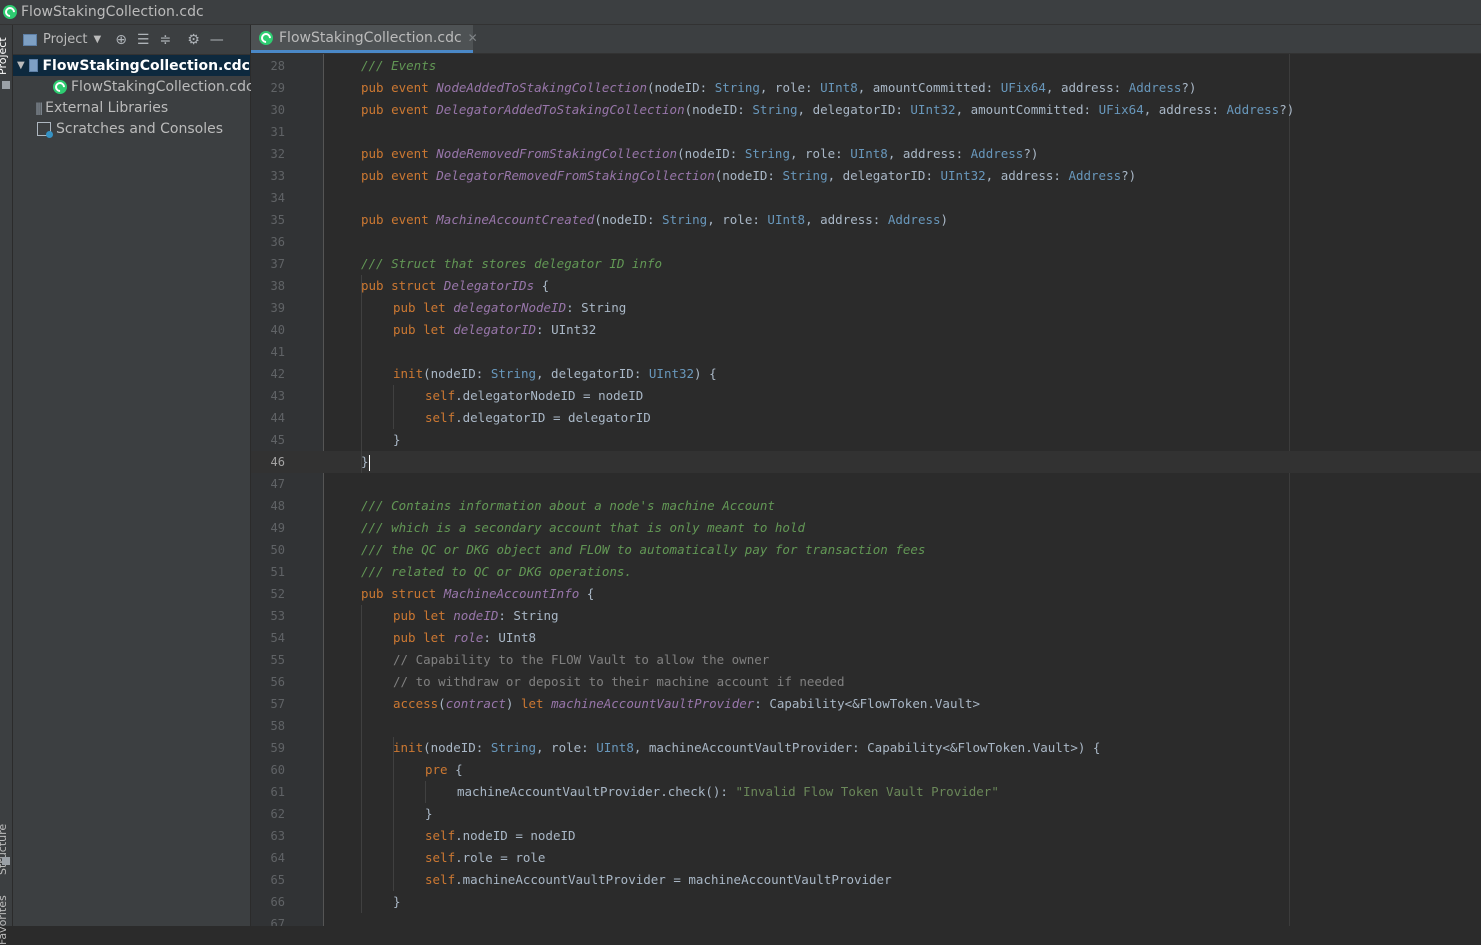 Image resolution: width=1481 pixels, height=945 pixels. I want to click on code-text: pub let delegatorNodeID: String, so click(509, 308).